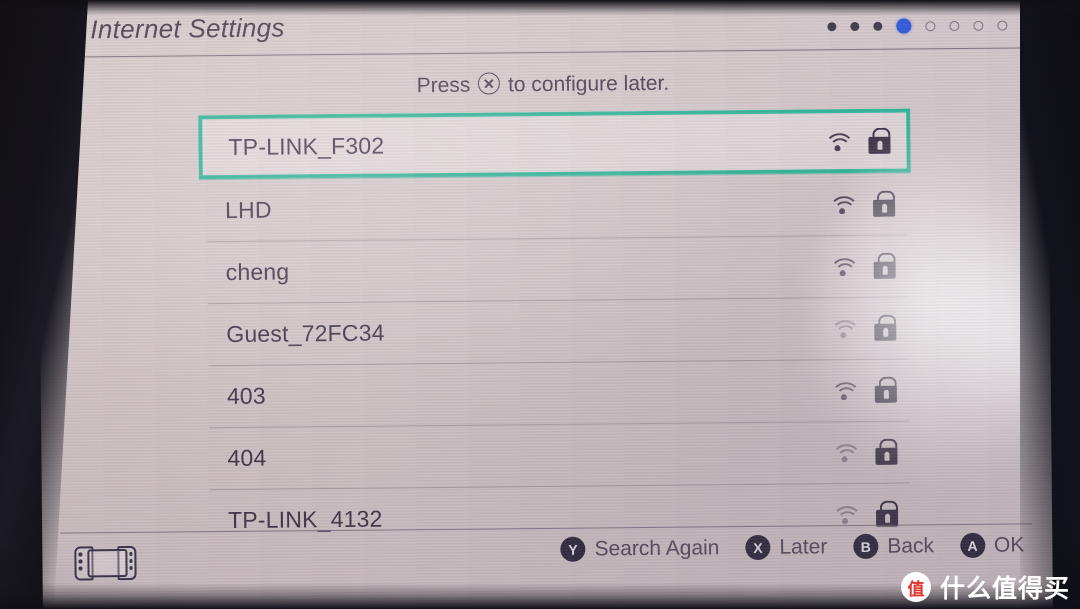  What do you see at coordinates (554, 144) in the screenshot?
I see `network-row-selected: TP-LINK_F302` at bounding box center [554, 144].